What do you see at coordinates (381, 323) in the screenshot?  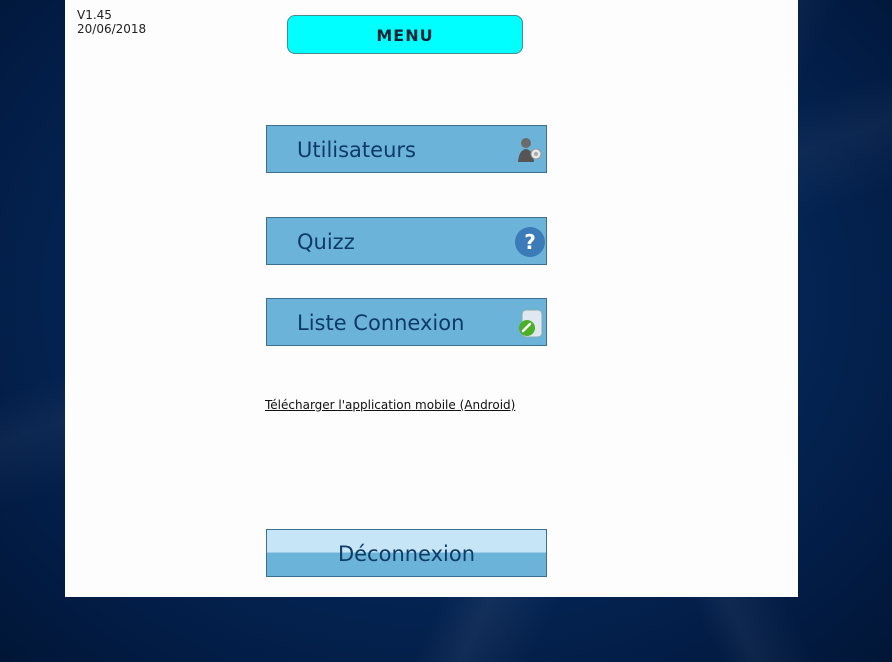 I see `connection-list-button-label: Liste Connexion` at bounding box center [381, 323].